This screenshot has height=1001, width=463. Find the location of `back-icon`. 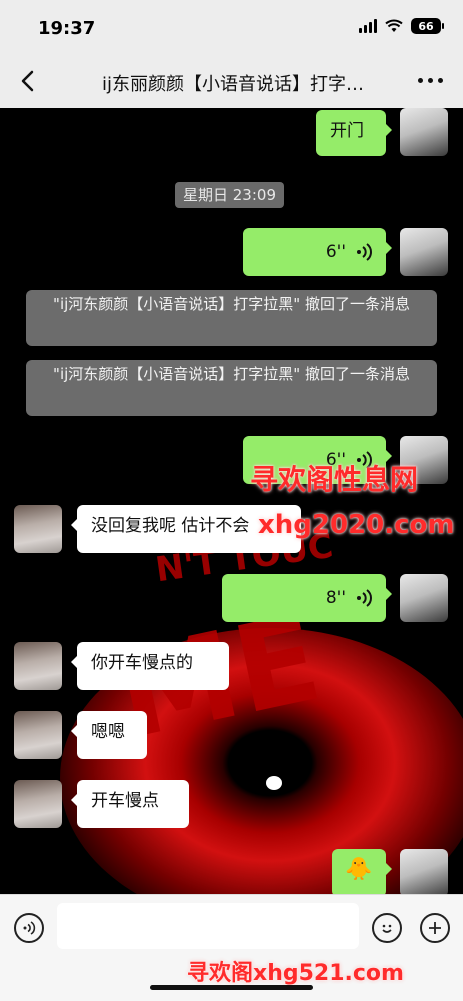

back-icon is located at coordinates (29, 81).